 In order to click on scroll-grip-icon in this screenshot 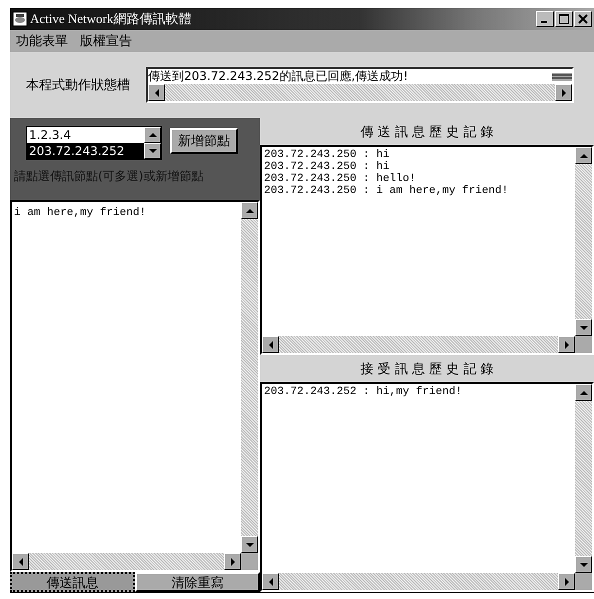, I will do `click(562, 77)`.